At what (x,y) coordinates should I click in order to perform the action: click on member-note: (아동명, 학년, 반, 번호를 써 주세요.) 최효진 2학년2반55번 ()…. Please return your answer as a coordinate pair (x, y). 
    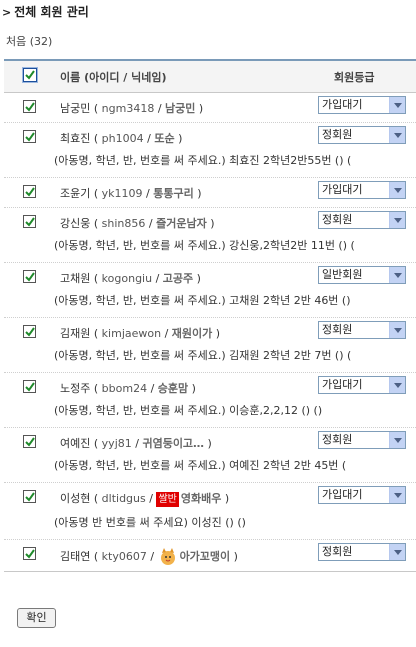
    Looking at the image, I should click on (203, 160).